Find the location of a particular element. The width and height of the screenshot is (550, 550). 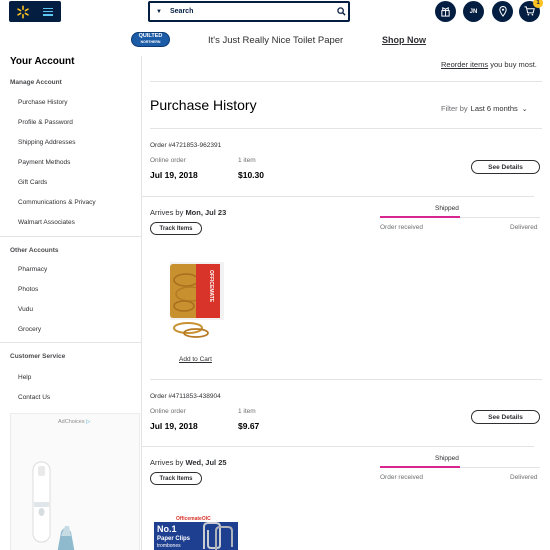

search-icon is located at coordinates (341, 11).